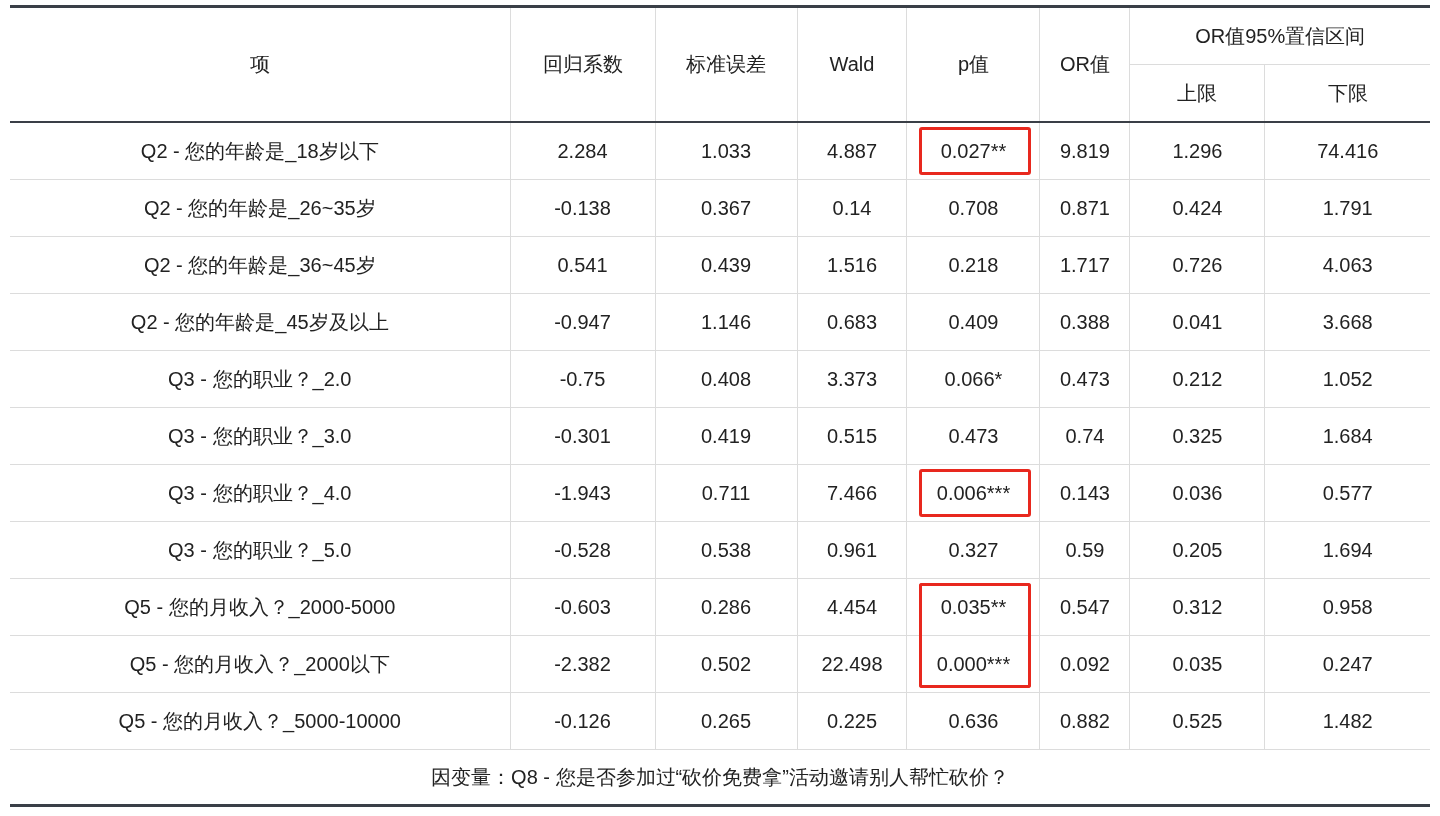 Image resolution: width=1440 pixels, height=816 pixels. What do you see at coordinates (1084, 607) in the screenshot?
I see `table-cell: 0.547` at bounding box center [1084, 607].